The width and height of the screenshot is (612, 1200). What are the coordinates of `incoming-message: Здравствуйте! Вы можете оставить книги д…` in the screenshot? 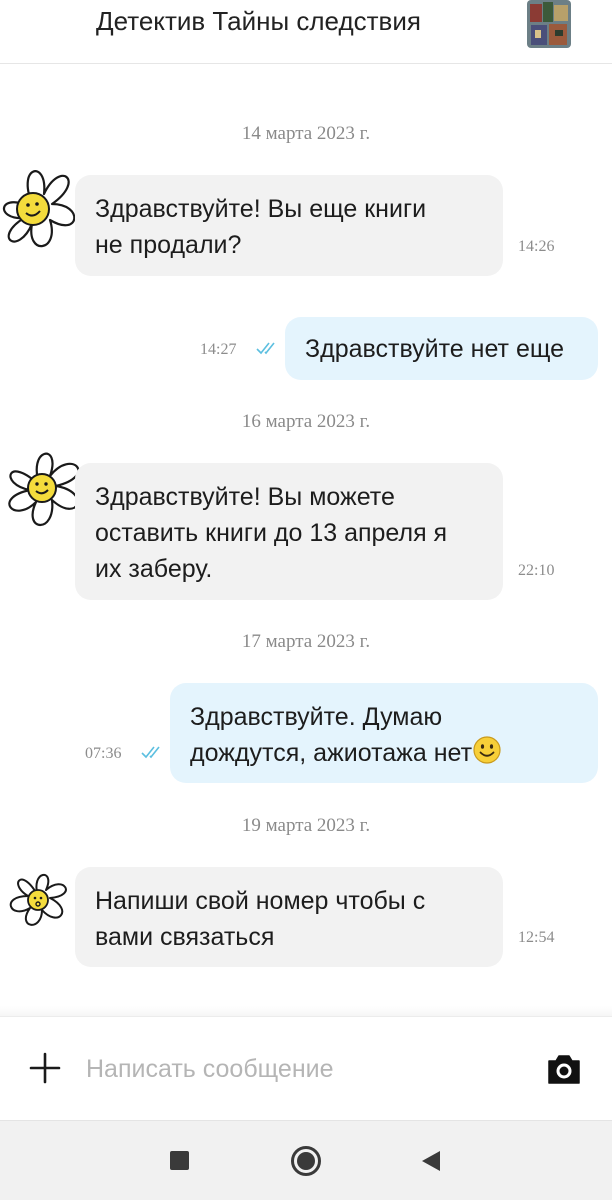 It's located at (289, 531).